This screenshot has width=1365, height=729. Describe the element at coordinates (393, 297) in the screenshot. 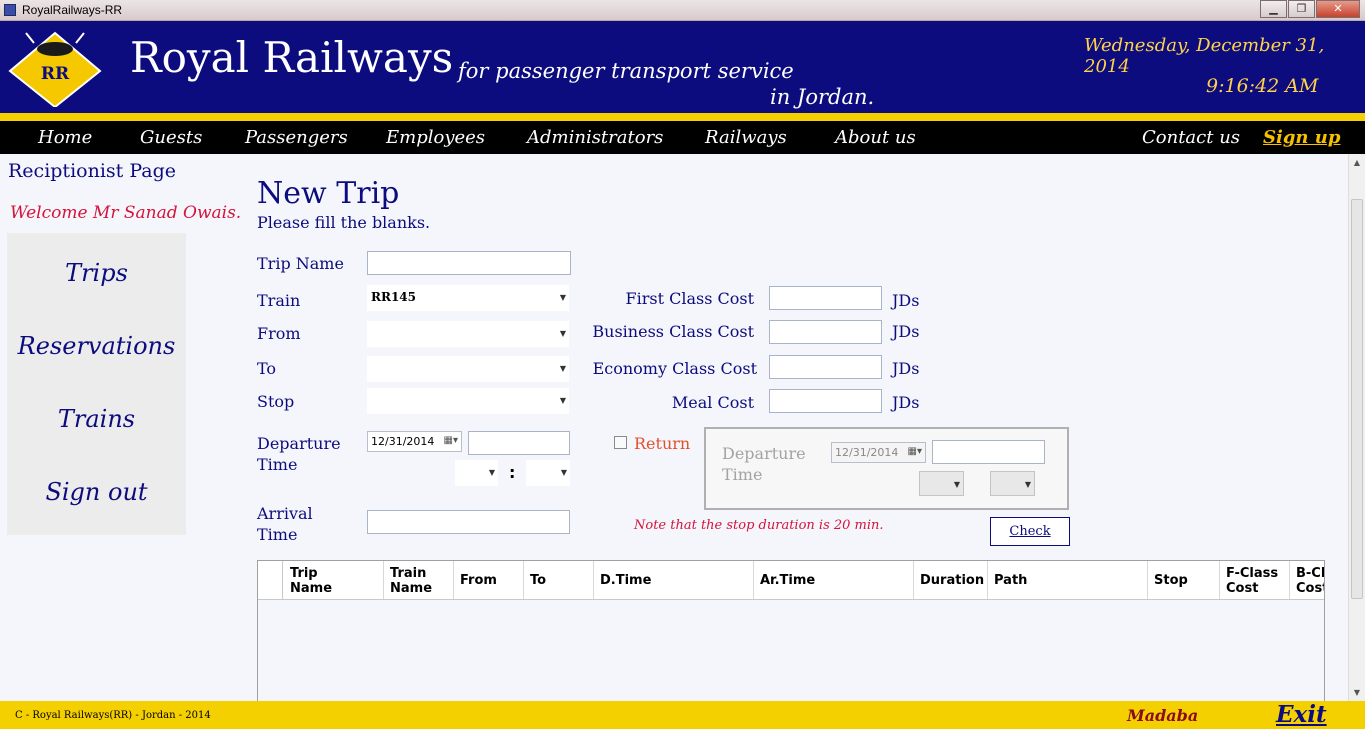

I see `train-select-value: RR145` at that location.